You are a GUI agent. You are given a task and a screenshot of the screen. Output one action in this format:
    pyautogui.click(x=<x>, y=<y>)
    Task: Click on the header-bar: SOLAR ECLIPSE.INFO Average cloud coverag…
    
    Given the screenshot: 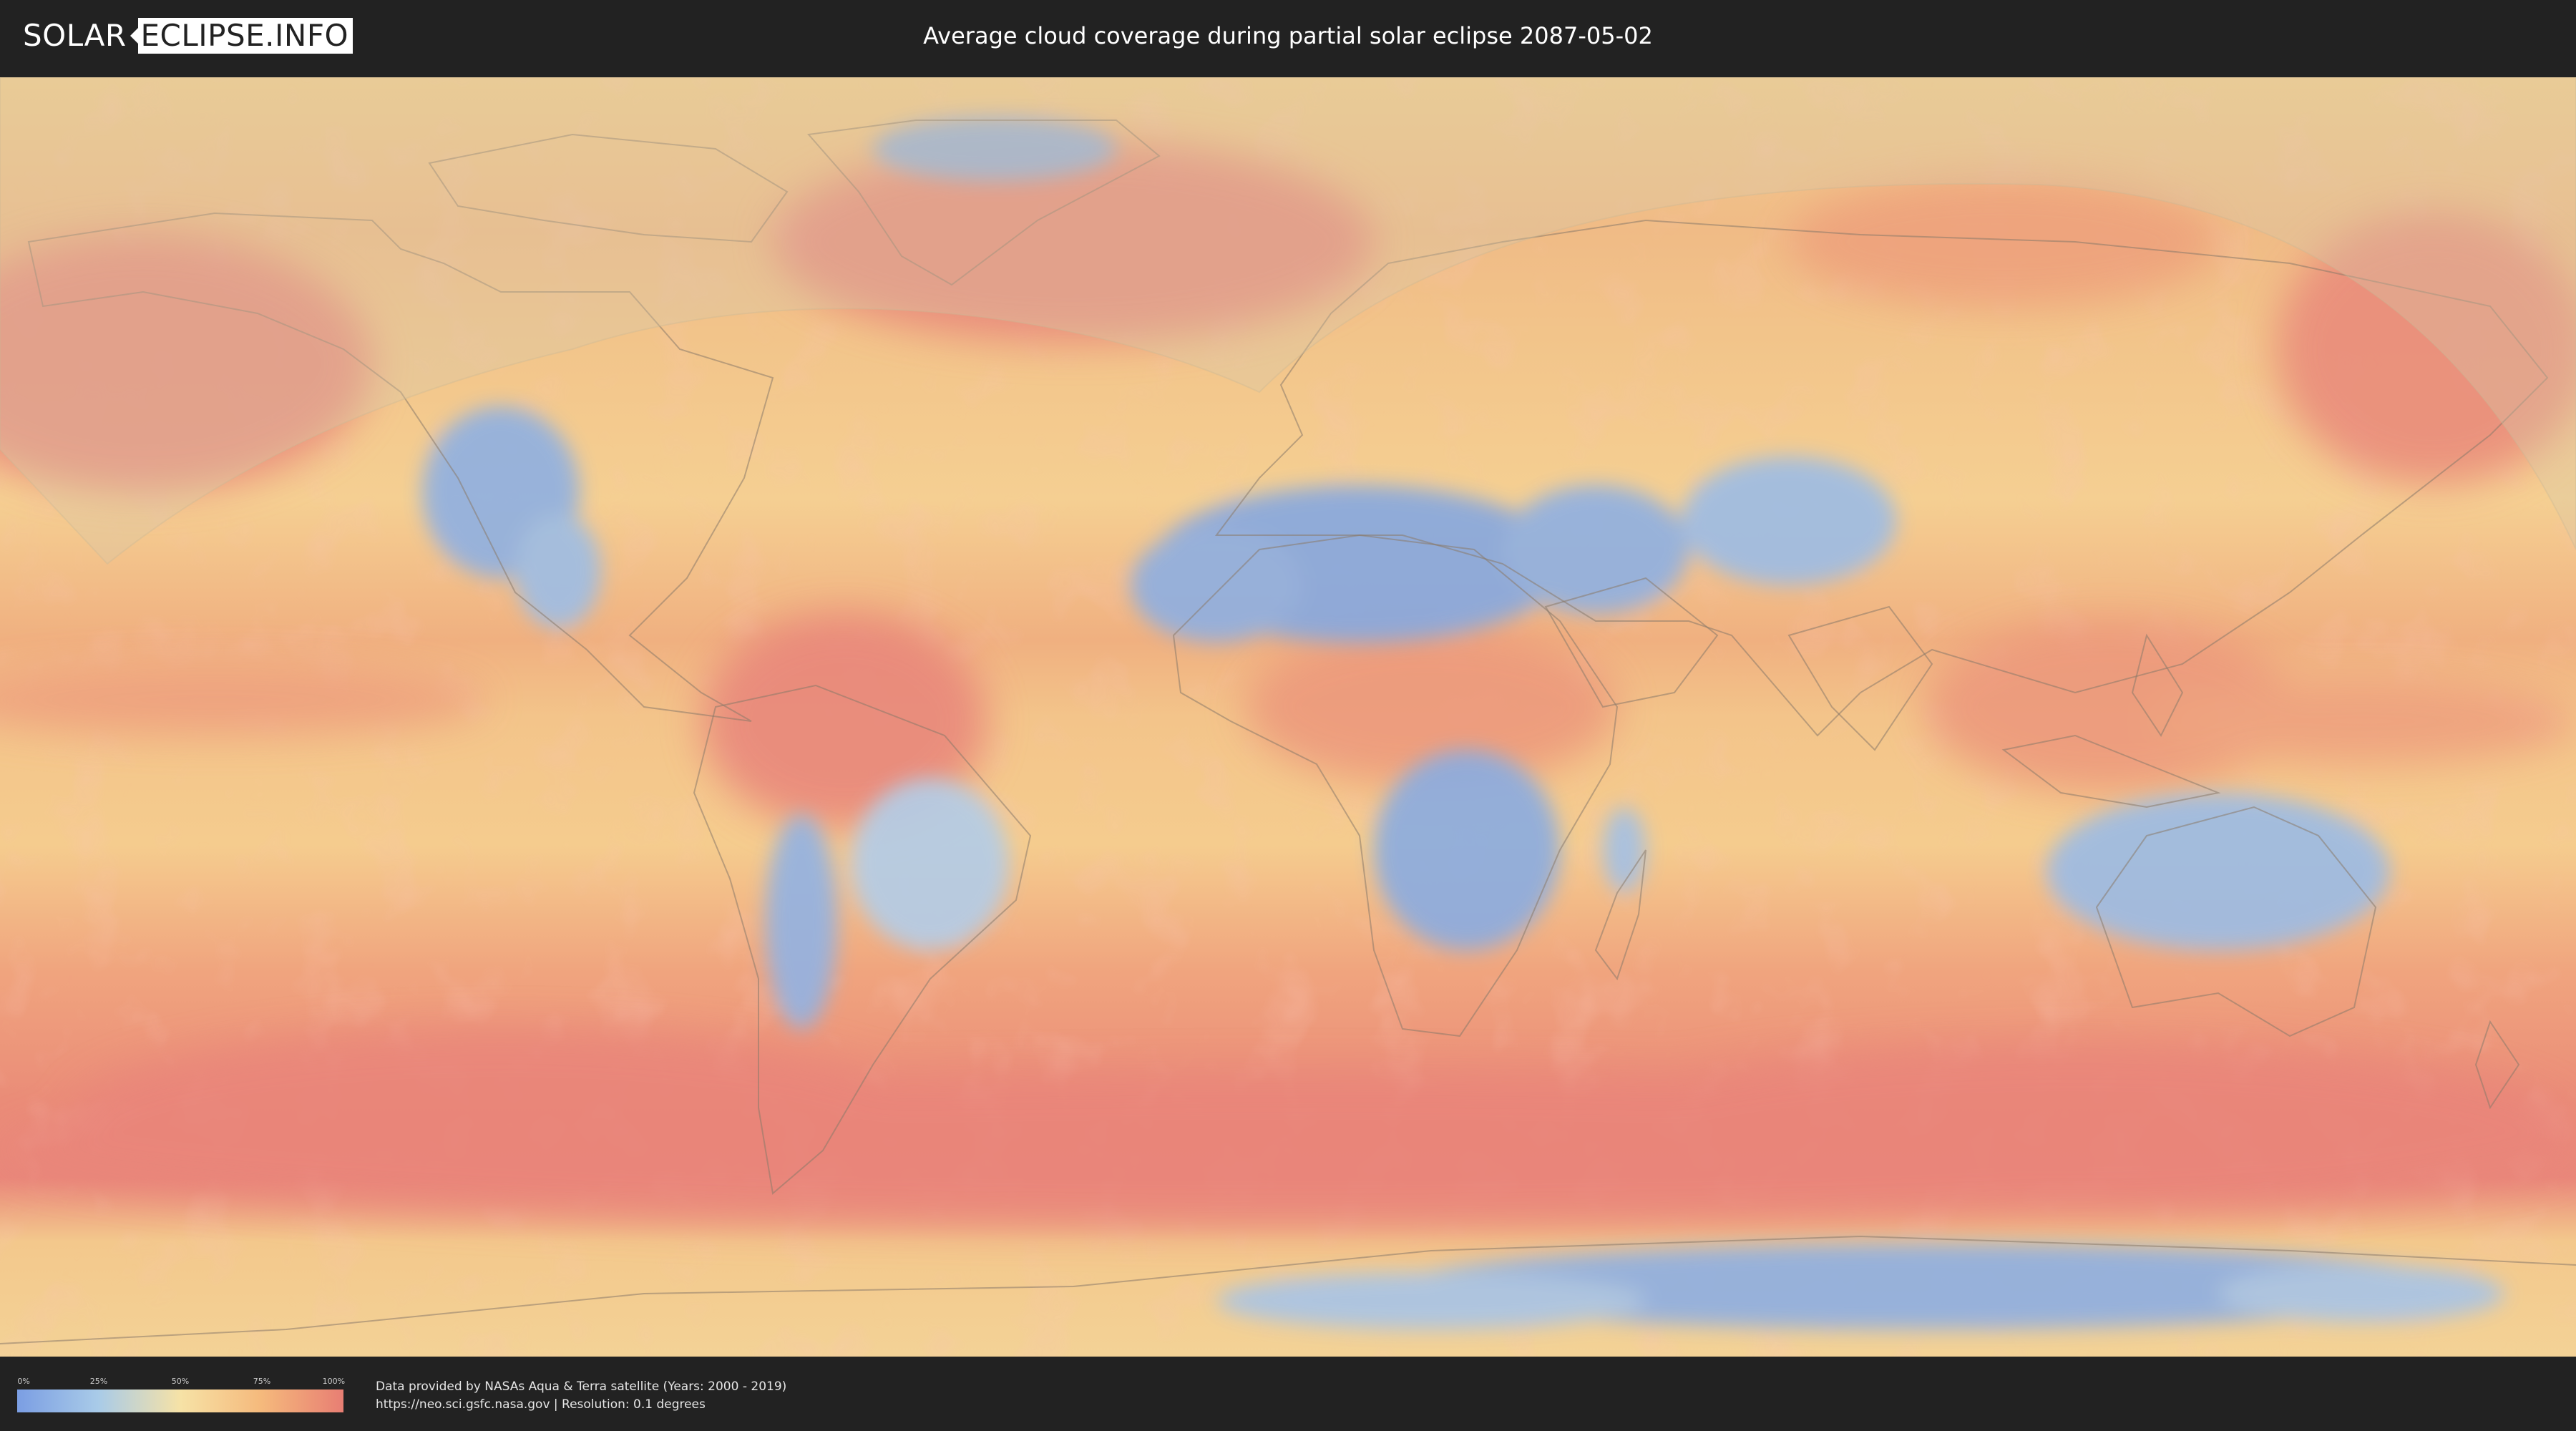 What is the action you would take?
    pyautogui.click(x=1288, y=36)
    